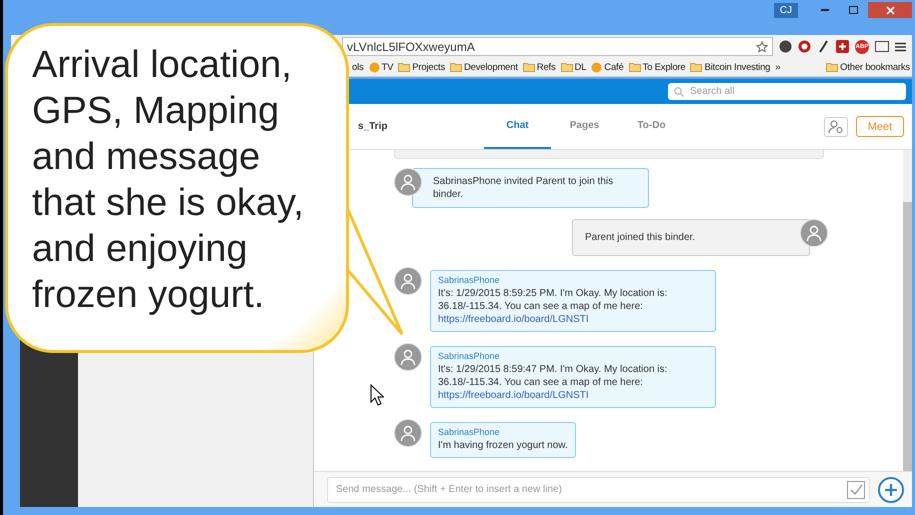 The image size is (915, 515). I want to click on close-icon, so click(890, 10).